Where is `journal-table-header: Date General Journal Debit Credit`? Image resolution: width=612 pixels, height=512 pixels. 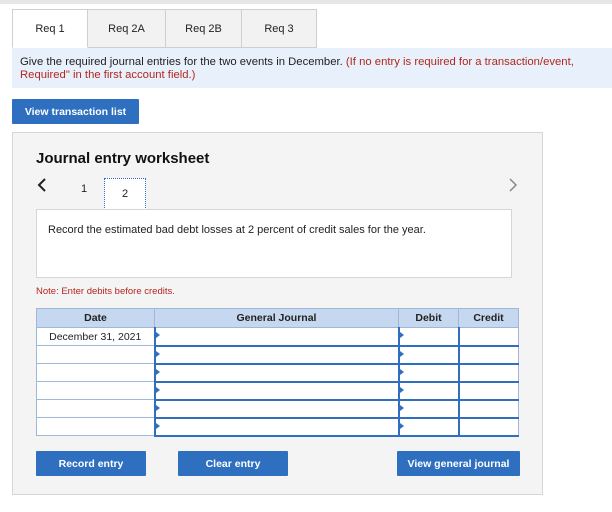
journal-table-header: Date General Journal Debit Credit is located at coordinates (277, 318).